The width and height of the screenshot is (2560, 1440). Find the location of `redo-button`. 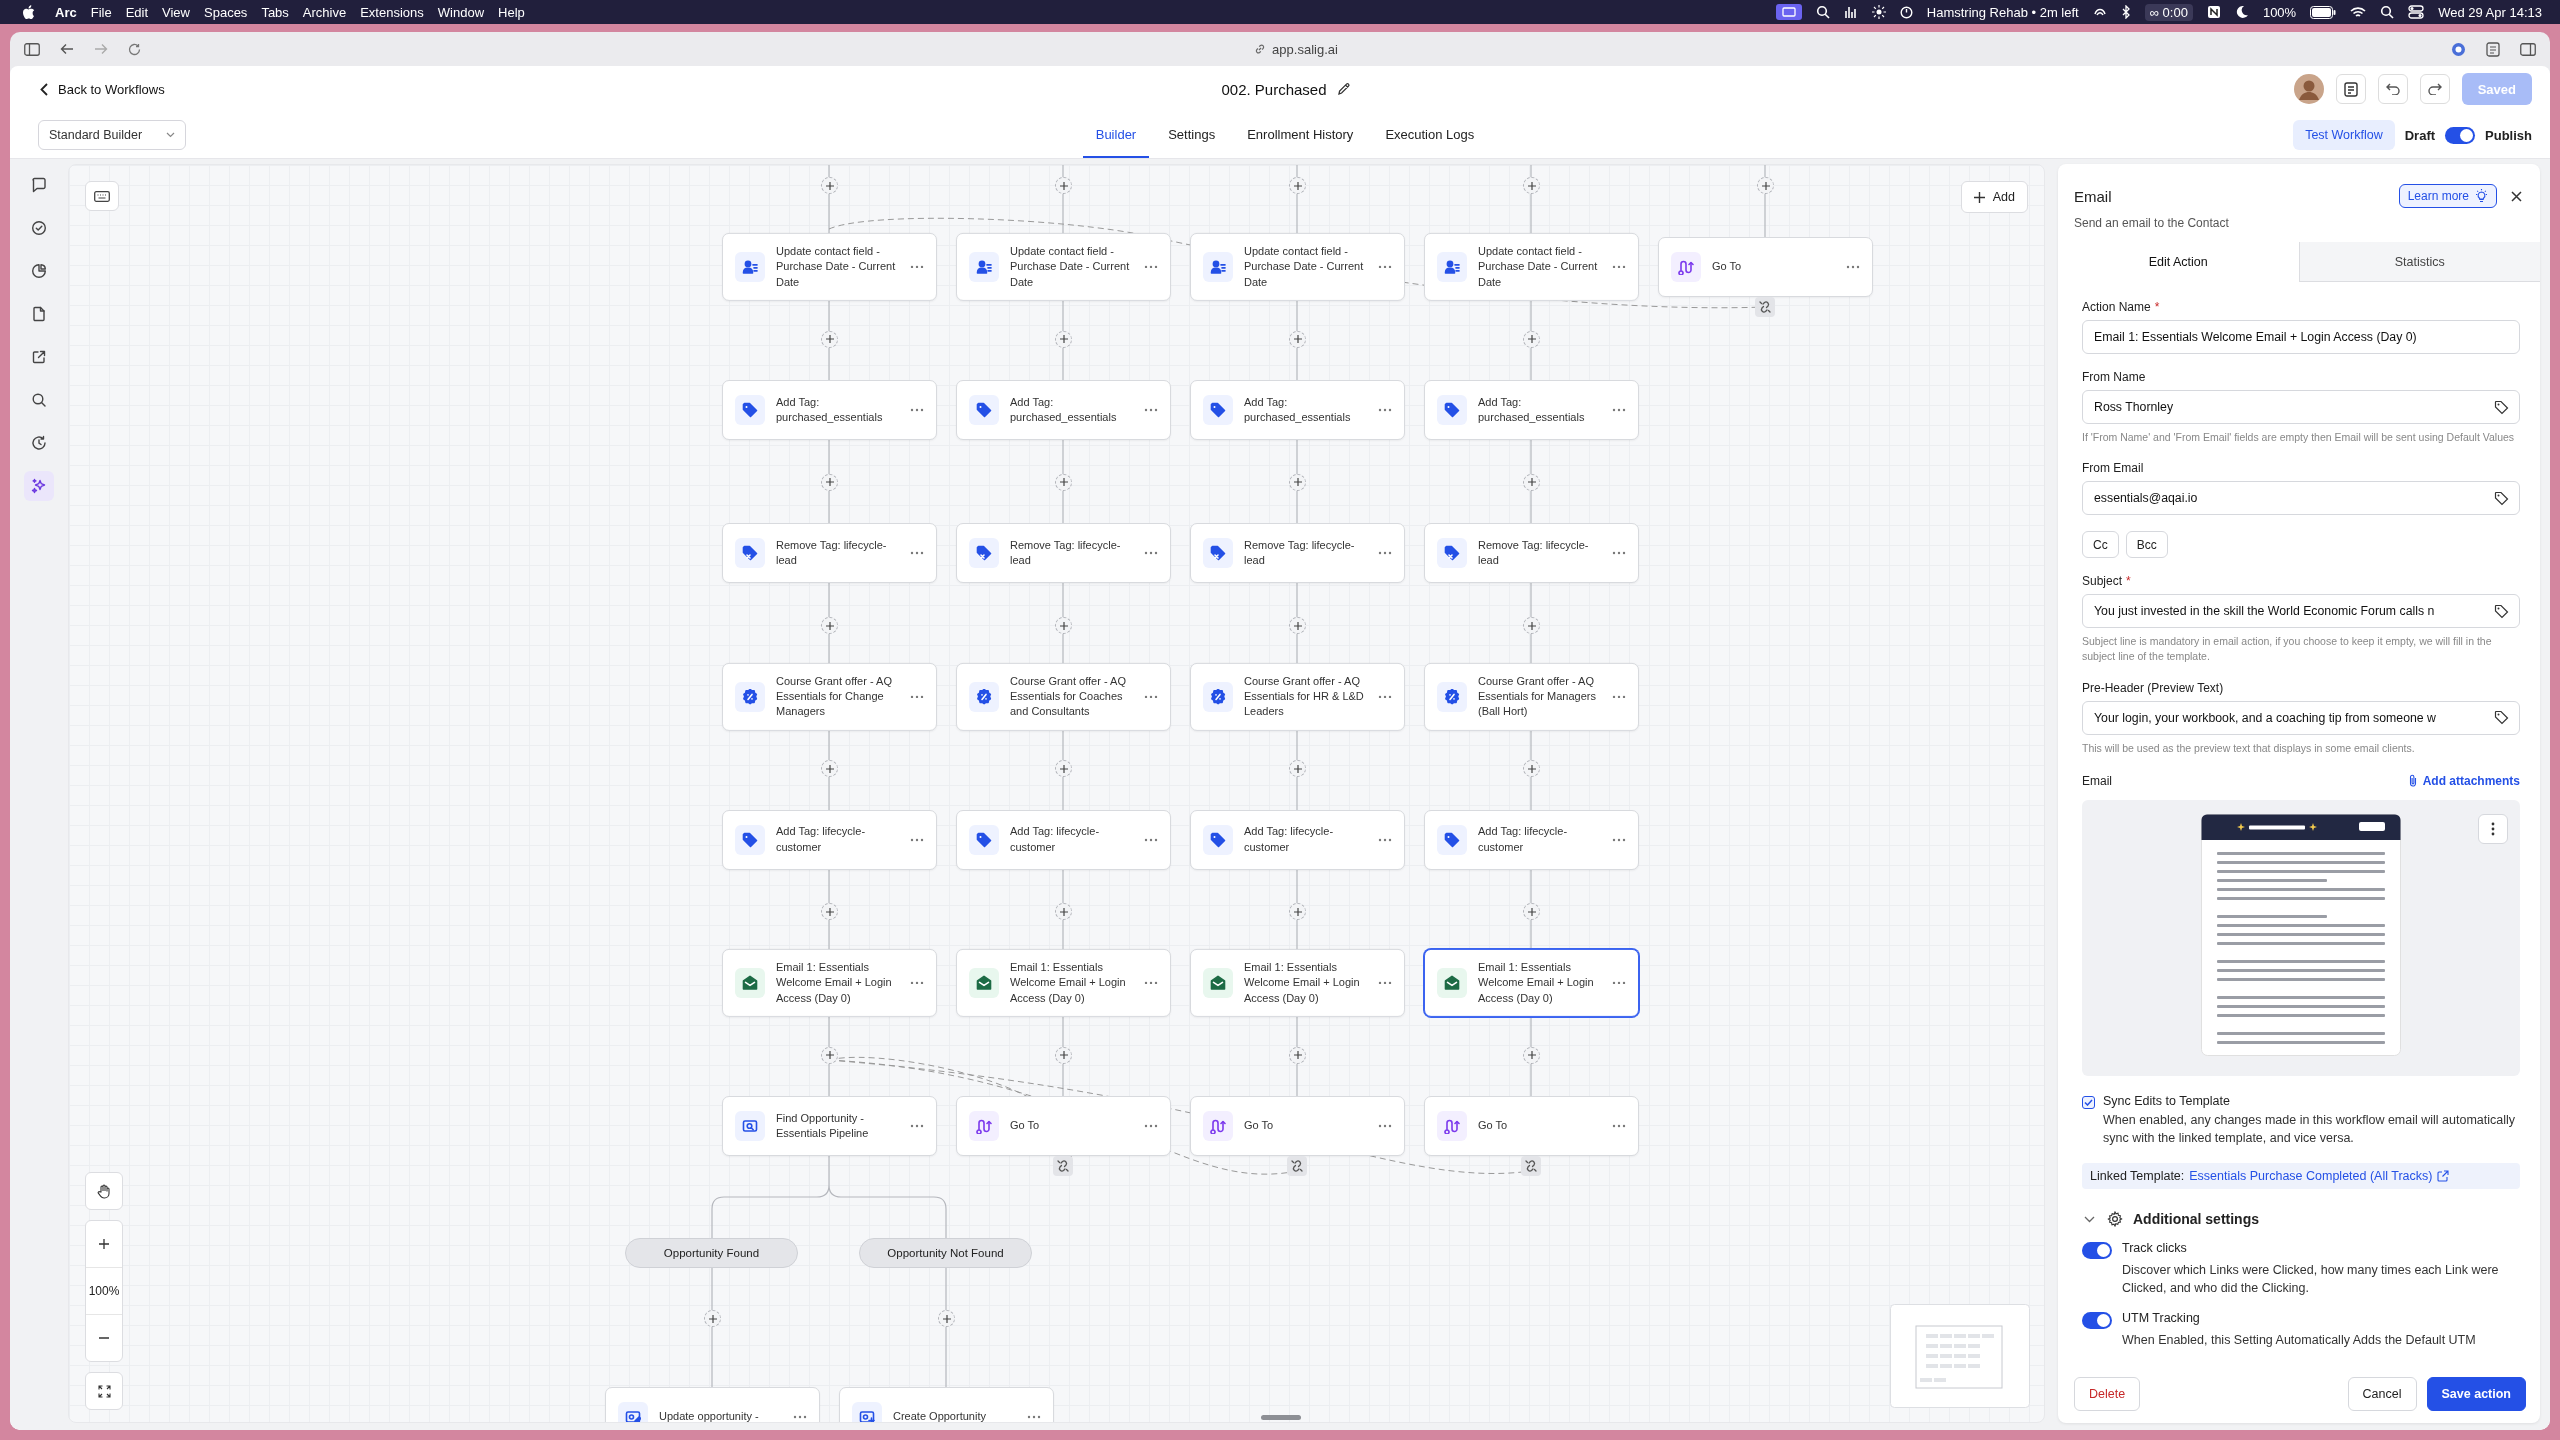

redo-button is located at coordinates (2434, 89).